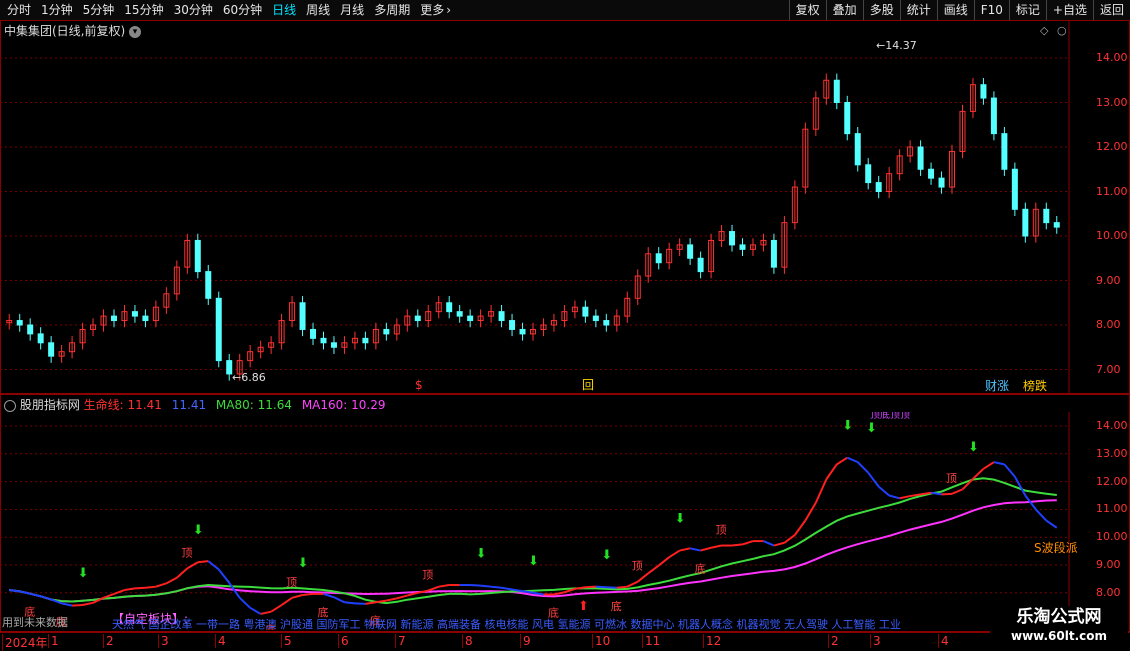 This screenshot has width=1130, height=651. What do you see at coordinates (448, 10) in the screenshot?
I see `more-chevron-icon: ›` at bounding box center [448, 10].